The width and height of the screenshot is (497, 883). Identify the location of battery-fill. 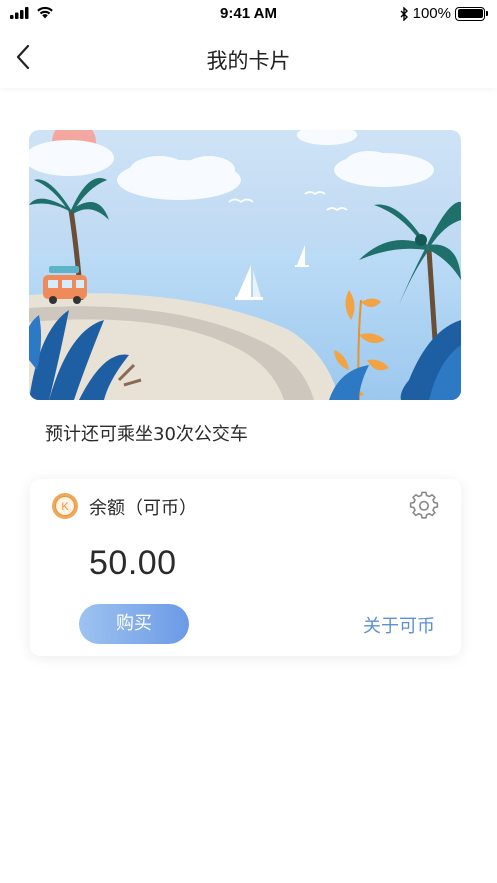
(470, 13).